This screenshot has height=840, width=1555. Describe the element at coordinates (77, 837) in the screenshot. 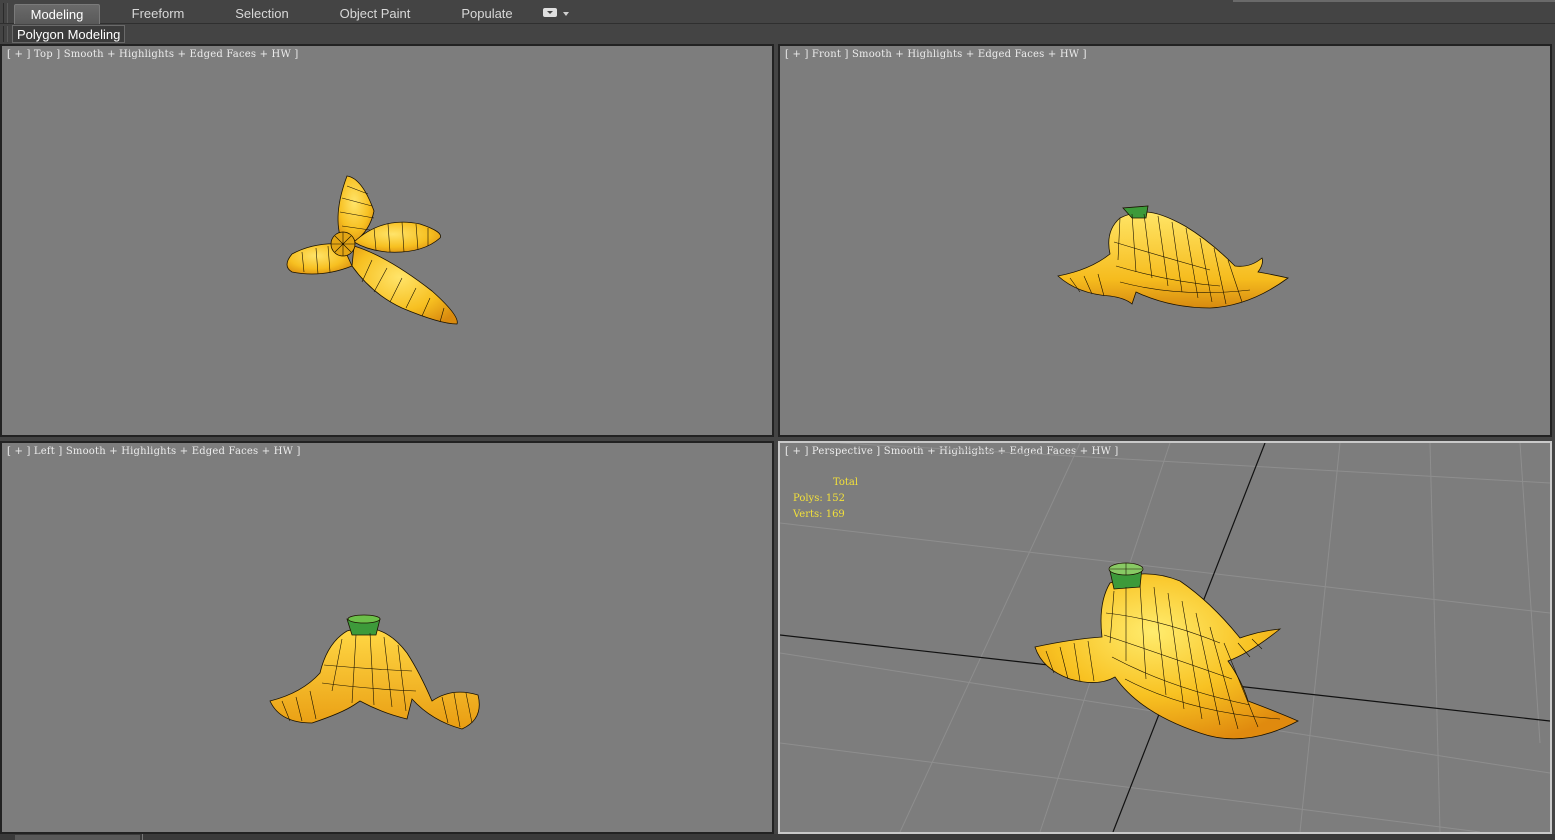

I see `time-slider` at that location.